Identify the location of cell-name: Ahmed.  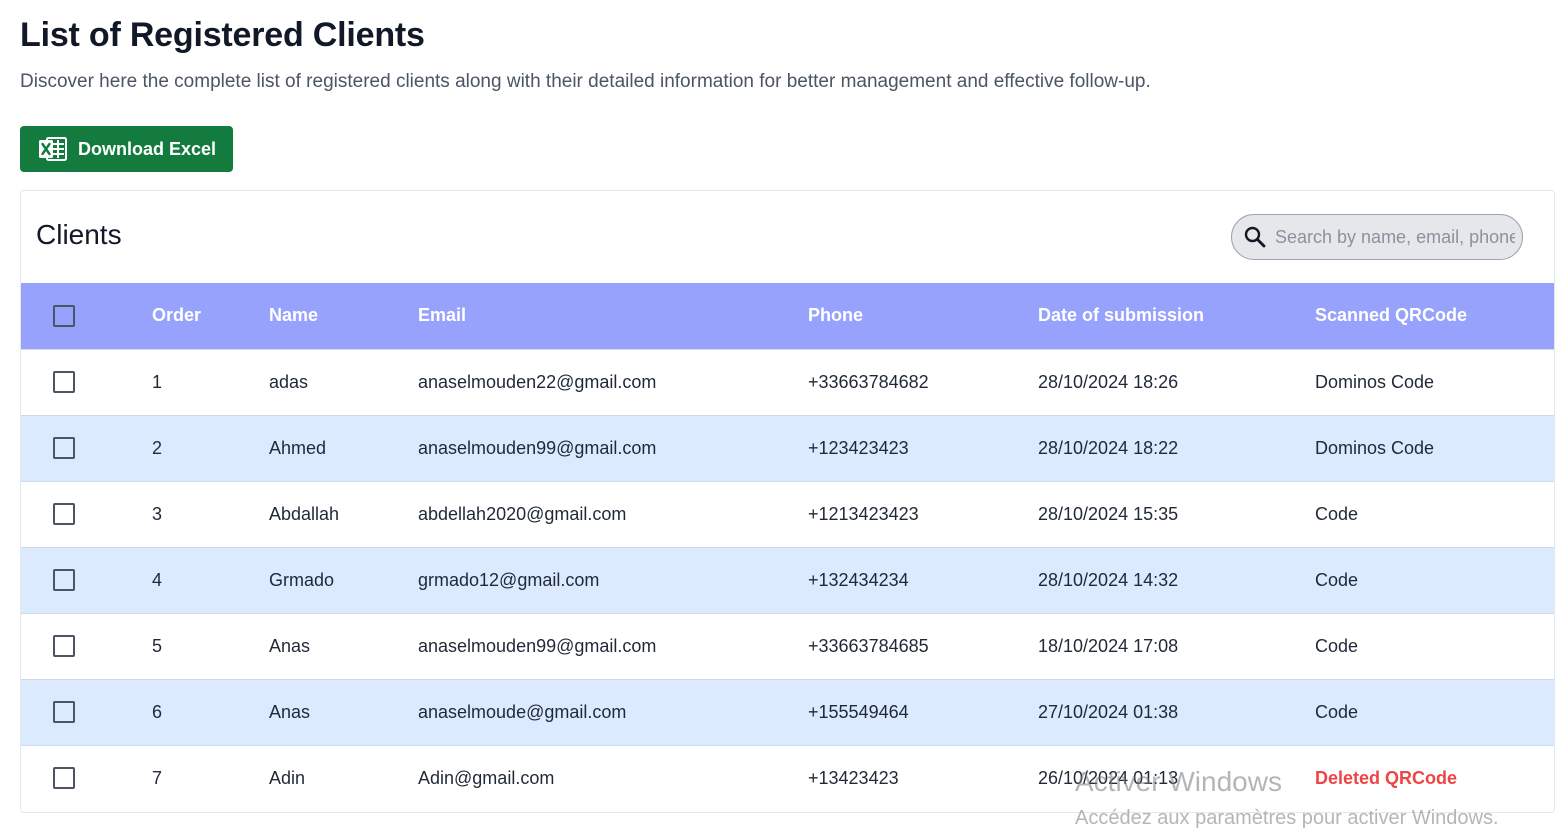
(298, 447).